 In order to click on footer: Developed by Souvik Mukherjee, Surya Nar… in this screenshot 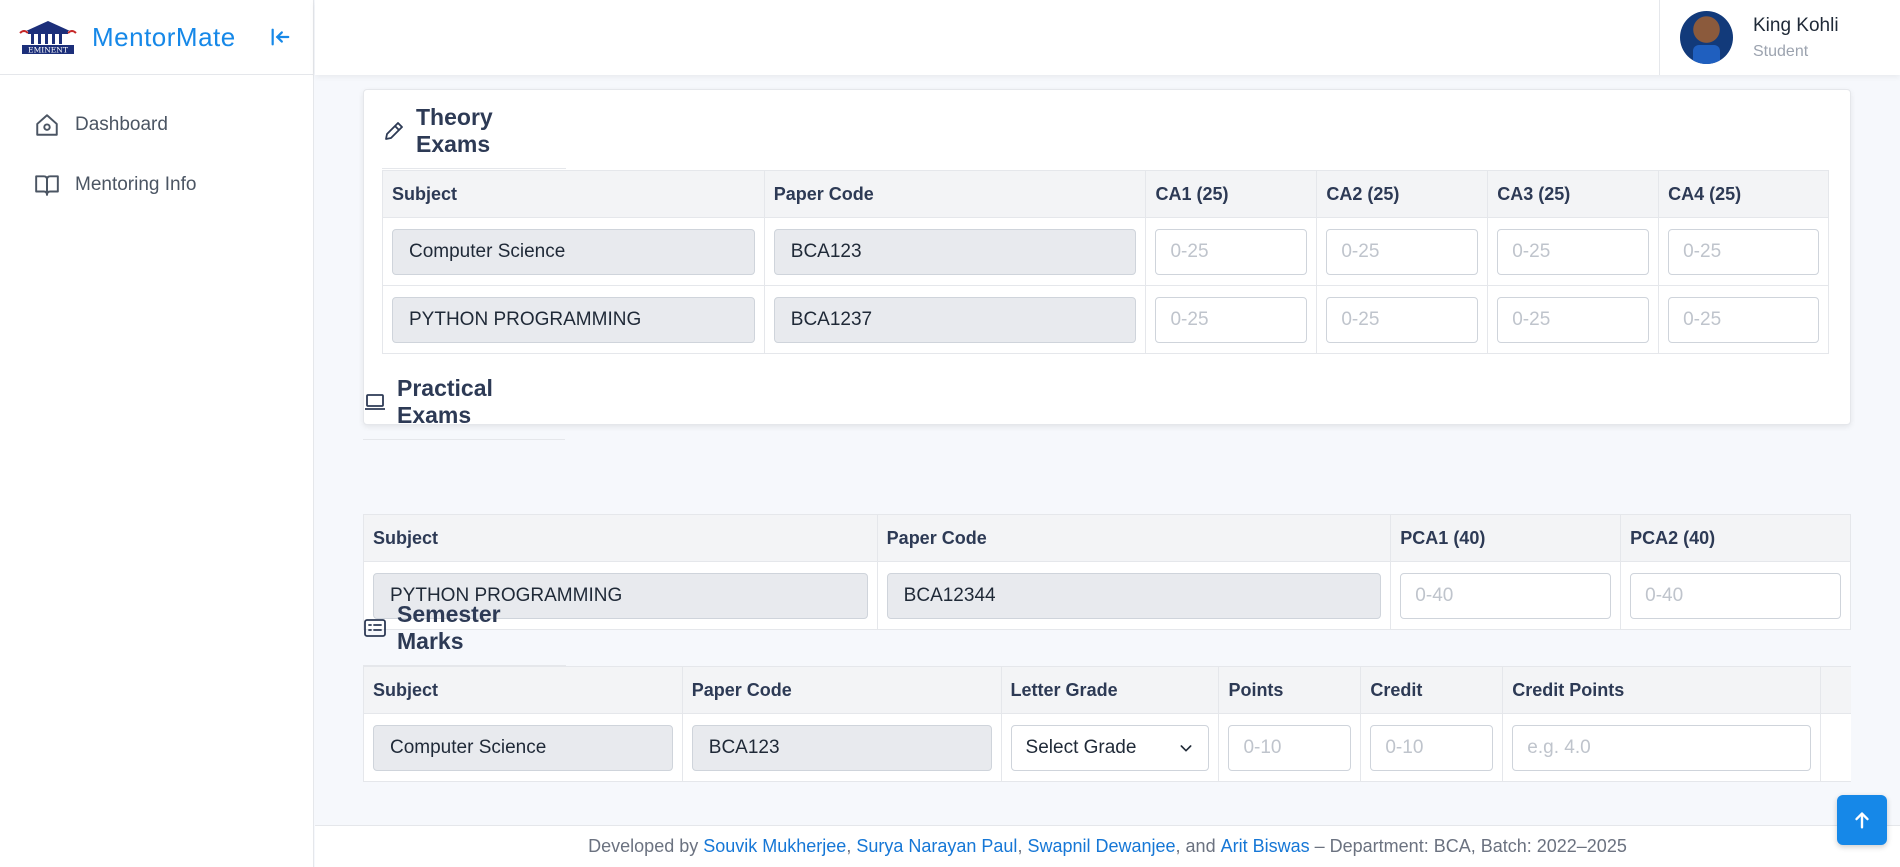, I will do `click(1107, 846)`.